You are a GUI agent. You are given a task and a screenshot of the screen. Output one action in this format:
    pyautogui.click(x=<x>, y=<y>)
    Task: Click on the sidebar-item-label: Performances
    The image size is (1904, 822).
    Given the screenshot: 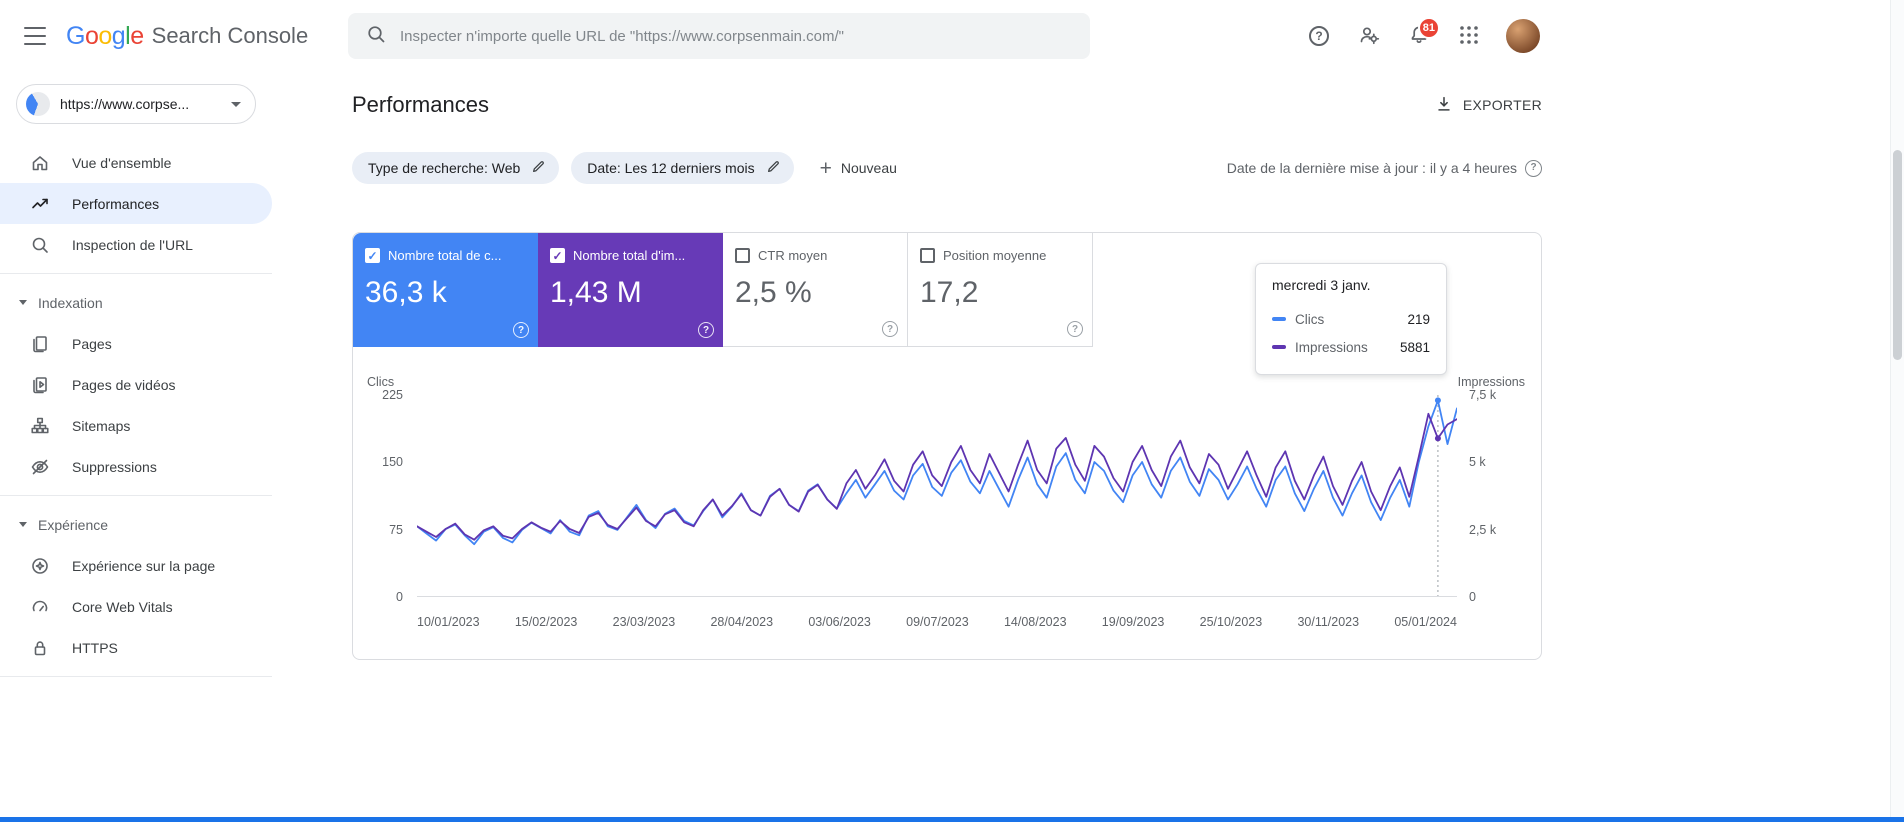 What is the action you would take?
    pyautogui.click(x=116, y=203)
    